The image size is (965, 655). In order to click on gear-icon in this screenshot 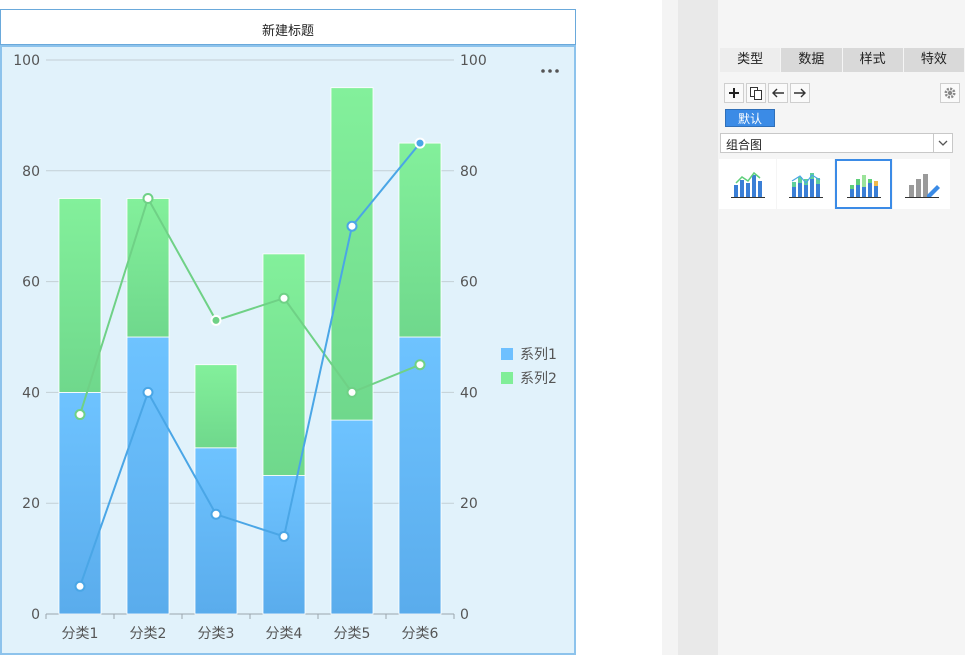, I will do `click(950, 93)`.